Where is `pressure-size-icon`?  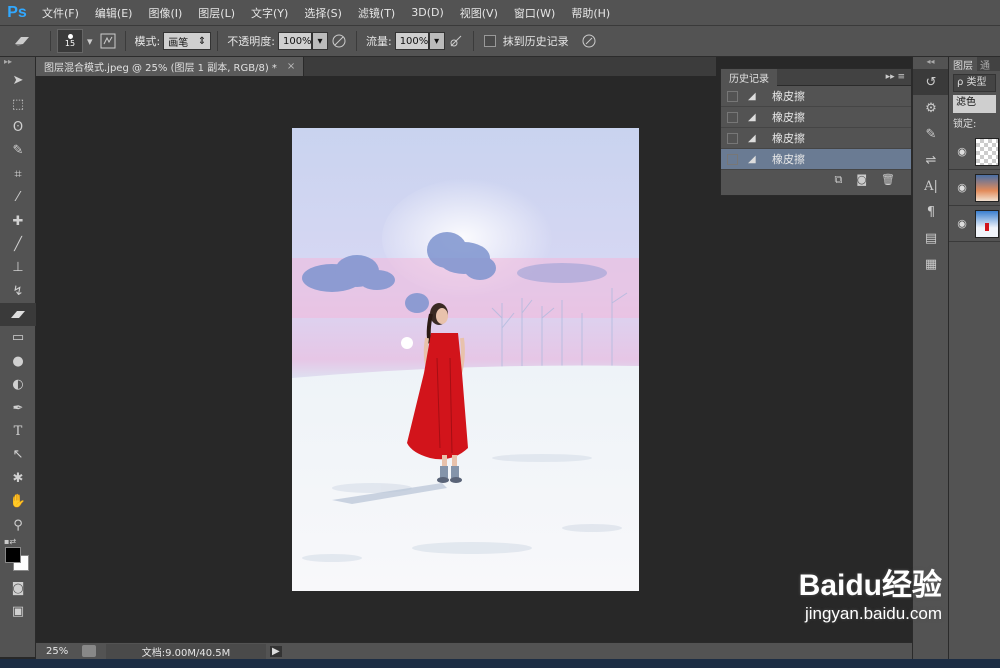 pressure-size-icon is located at coordinates (589, 41).